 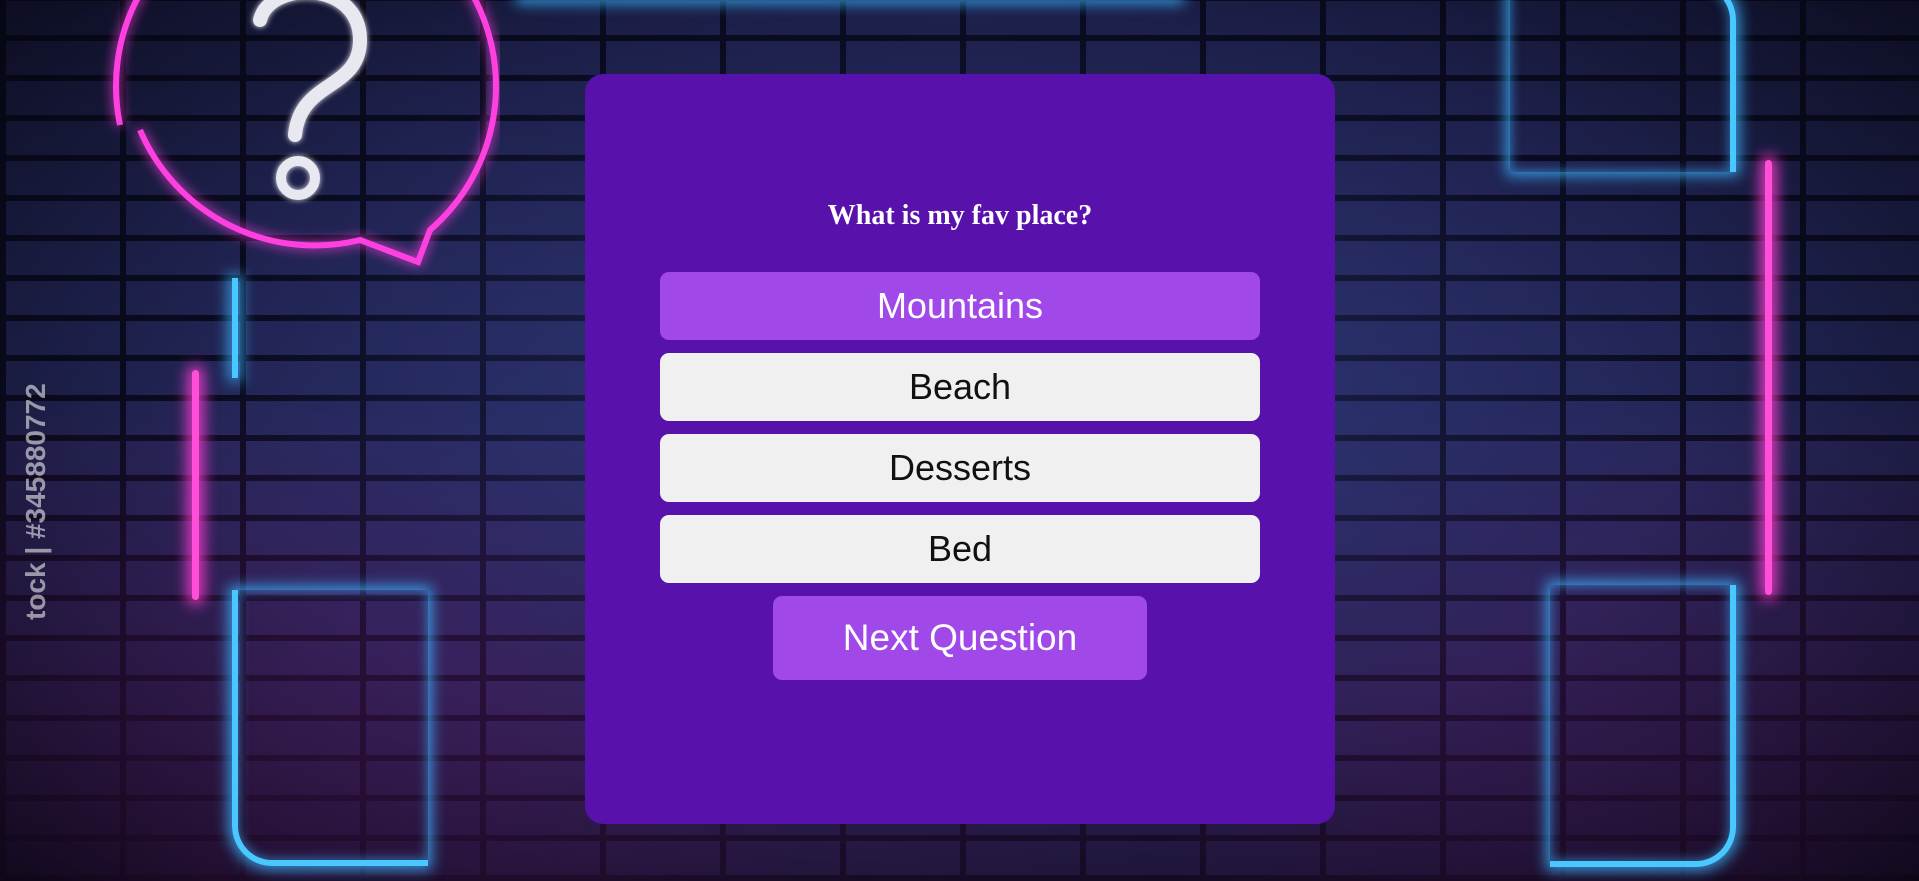 I want to click on neon-frame-left-short, so click(x=235, y=328).